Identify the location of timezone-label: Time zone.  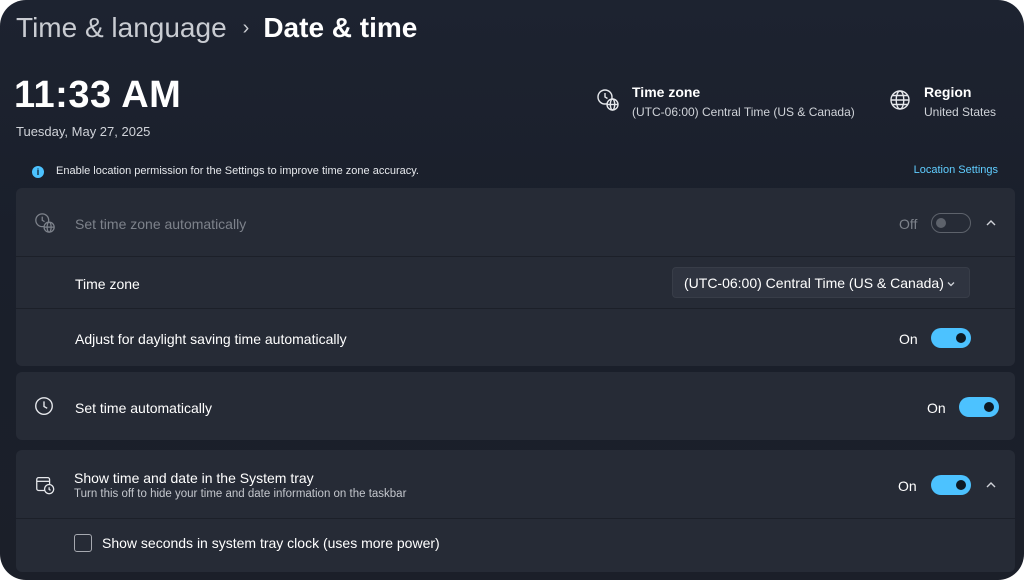
(107, 284).